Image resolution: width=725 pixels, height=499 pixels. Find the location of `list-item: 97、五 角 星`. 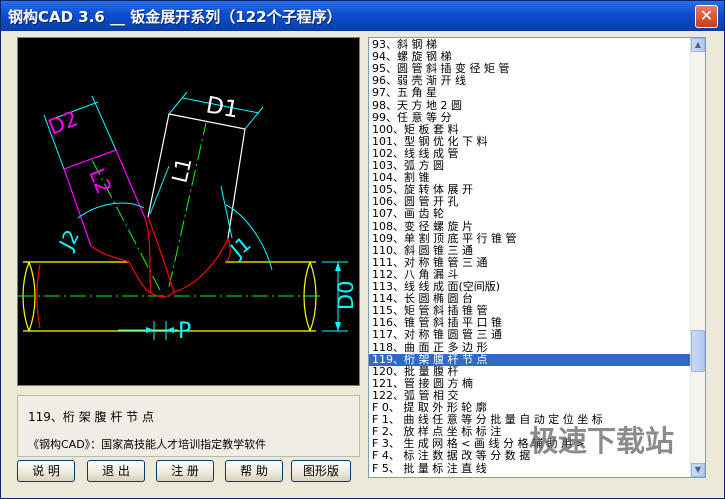

list-item: 97、五 角 星 is located at coordinates (530, 93).